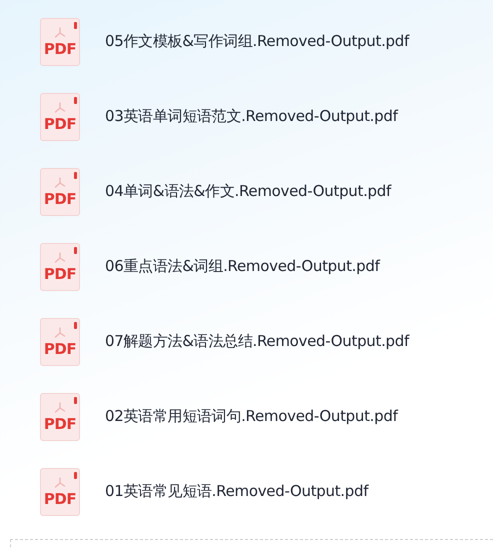 This screenshot has height=549, width=493. What do you see at coordinates (236, 491) in the screenshot?
I see `file-name: 01英语常见短语.Removed-Output.pdf` at bounding box center [236, 491].